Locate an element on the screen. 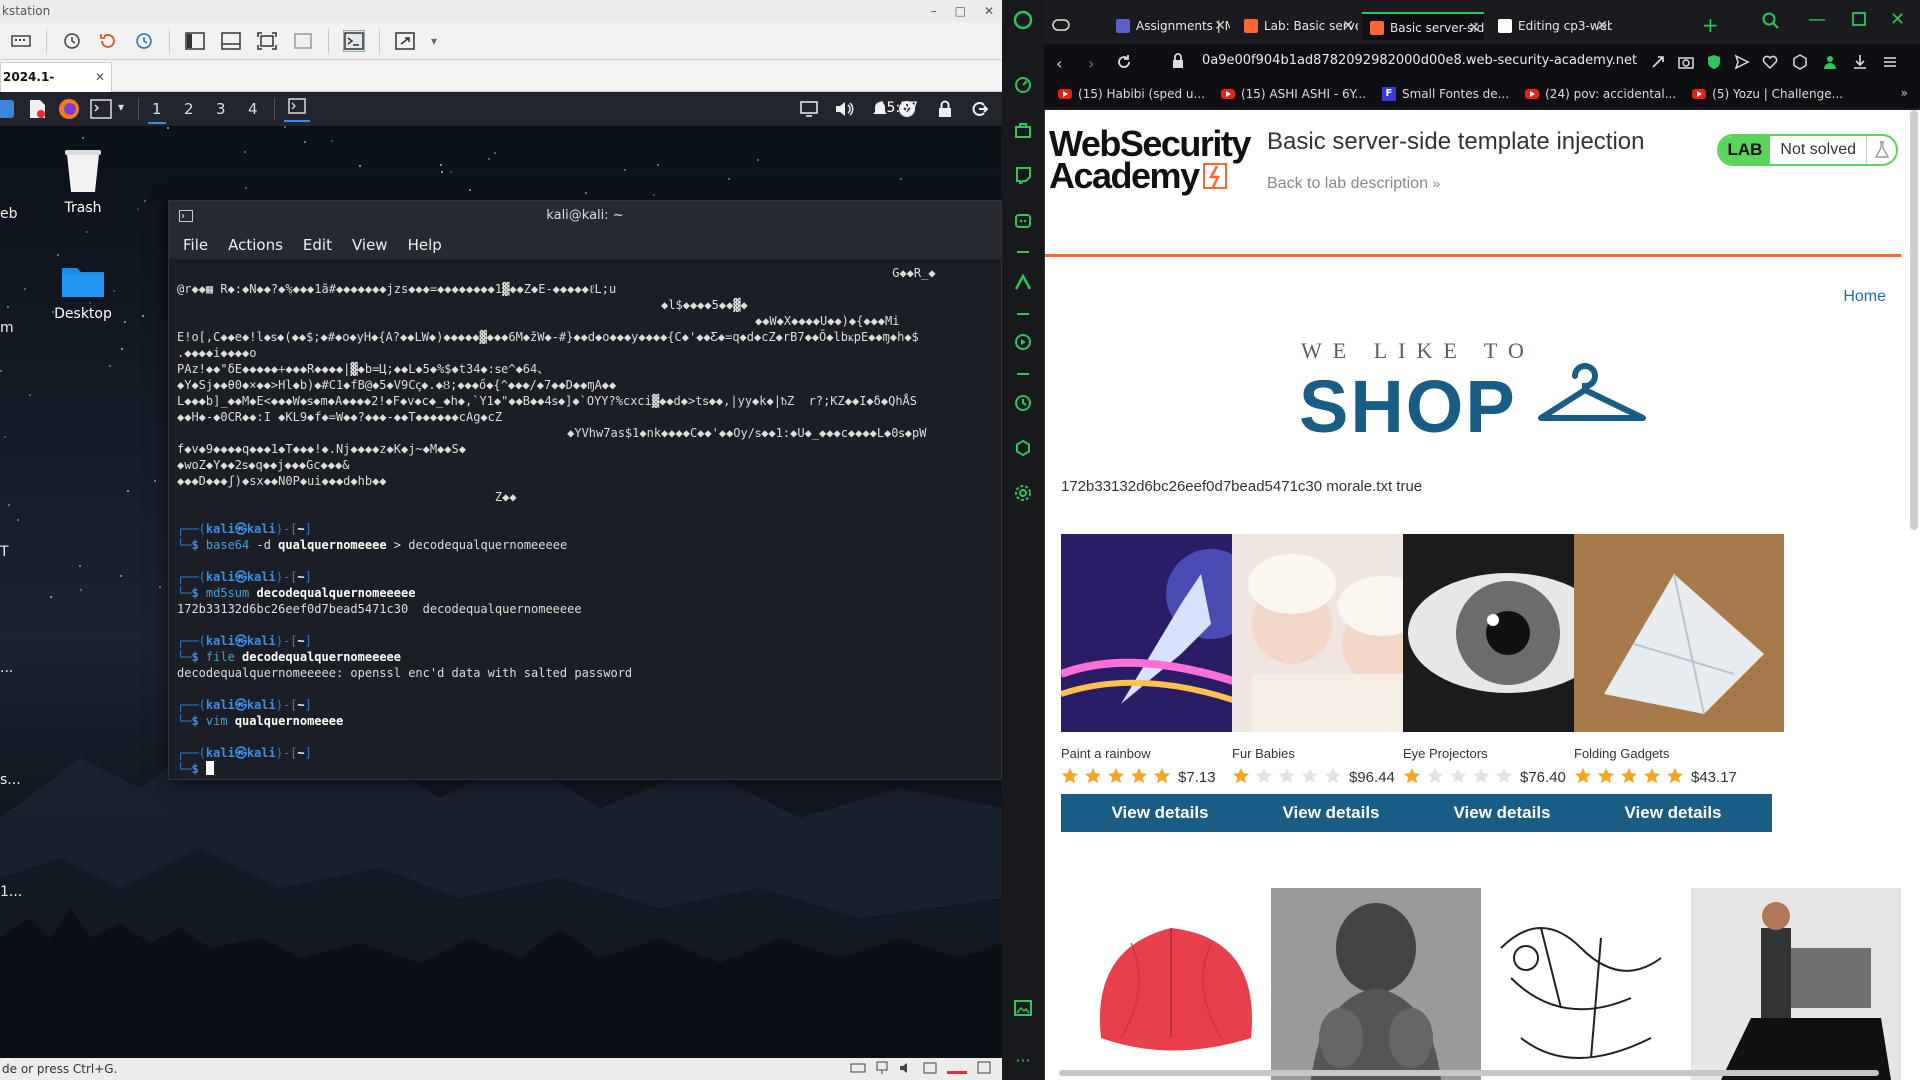  product-image-presenter is located at coordinates (1796, 984).